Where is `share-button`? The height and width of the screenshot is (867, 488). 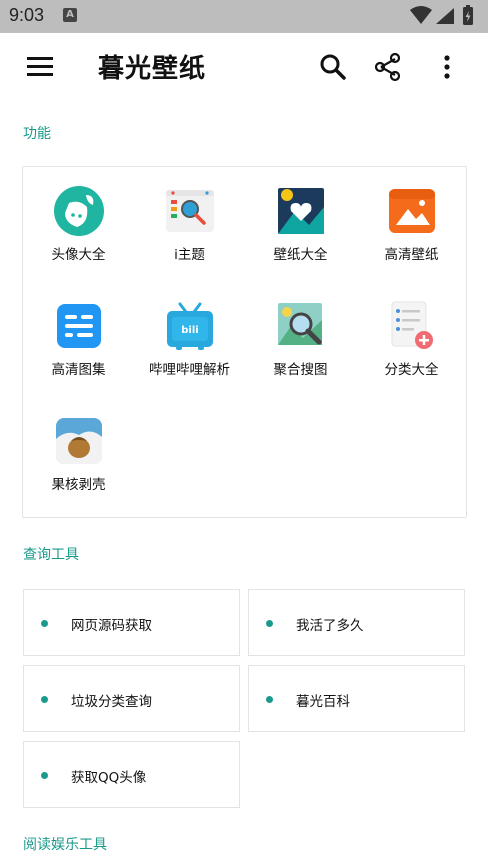 share-button is located at coordinates (388, 67).